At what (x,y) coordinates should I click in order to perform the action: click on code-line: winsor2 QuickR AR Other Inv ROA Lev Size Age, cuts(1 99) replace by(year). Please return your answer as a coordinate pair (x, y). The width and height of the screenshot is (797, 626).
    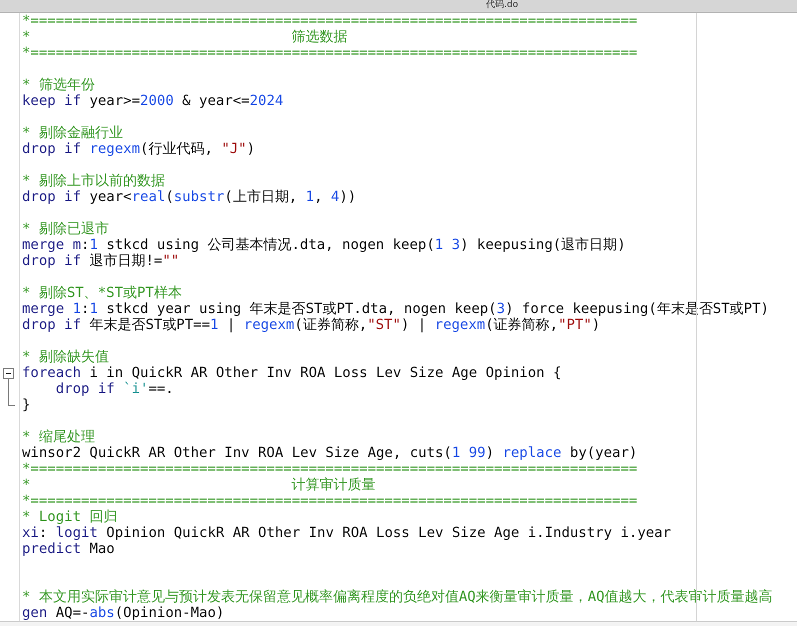
    Looking at the image, I should click on (330, 453).